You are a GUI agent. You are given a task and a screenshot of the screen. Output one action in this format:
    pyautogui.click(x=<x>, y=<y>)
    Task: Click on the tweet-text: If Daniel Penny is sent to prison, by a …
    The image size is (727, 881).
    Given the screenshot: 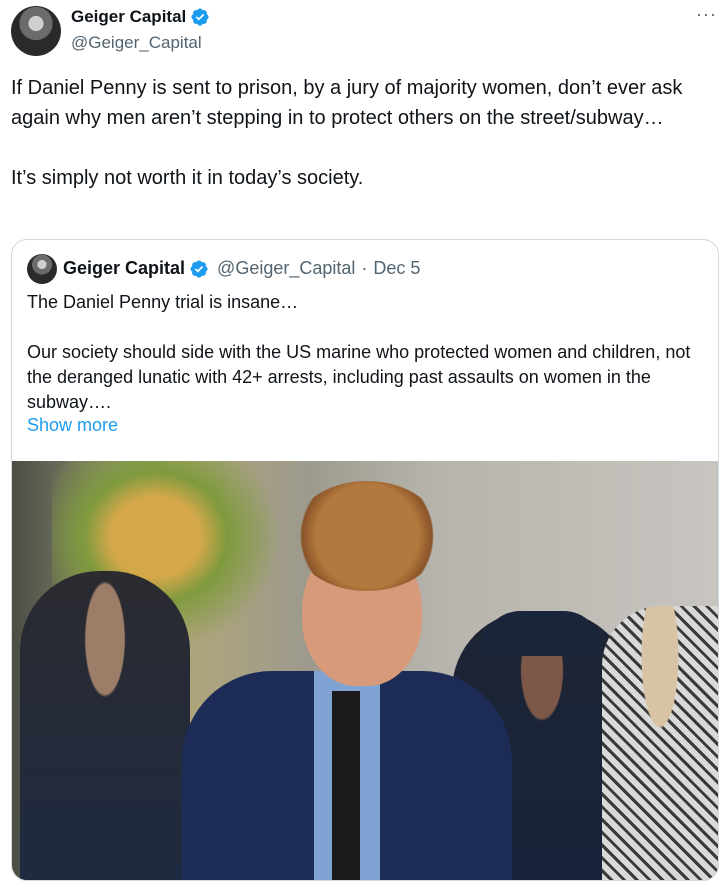 What is the action you would take?
    pyautogui.click(x=347, y=133)
    